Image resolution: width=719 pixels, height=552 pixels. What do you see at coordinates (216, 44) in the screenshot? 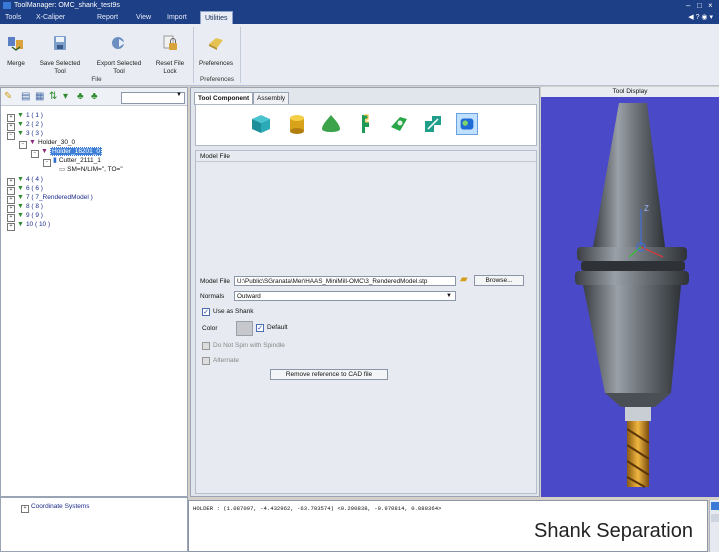
I see `preferences-icon` at bounding box center [216, 44].